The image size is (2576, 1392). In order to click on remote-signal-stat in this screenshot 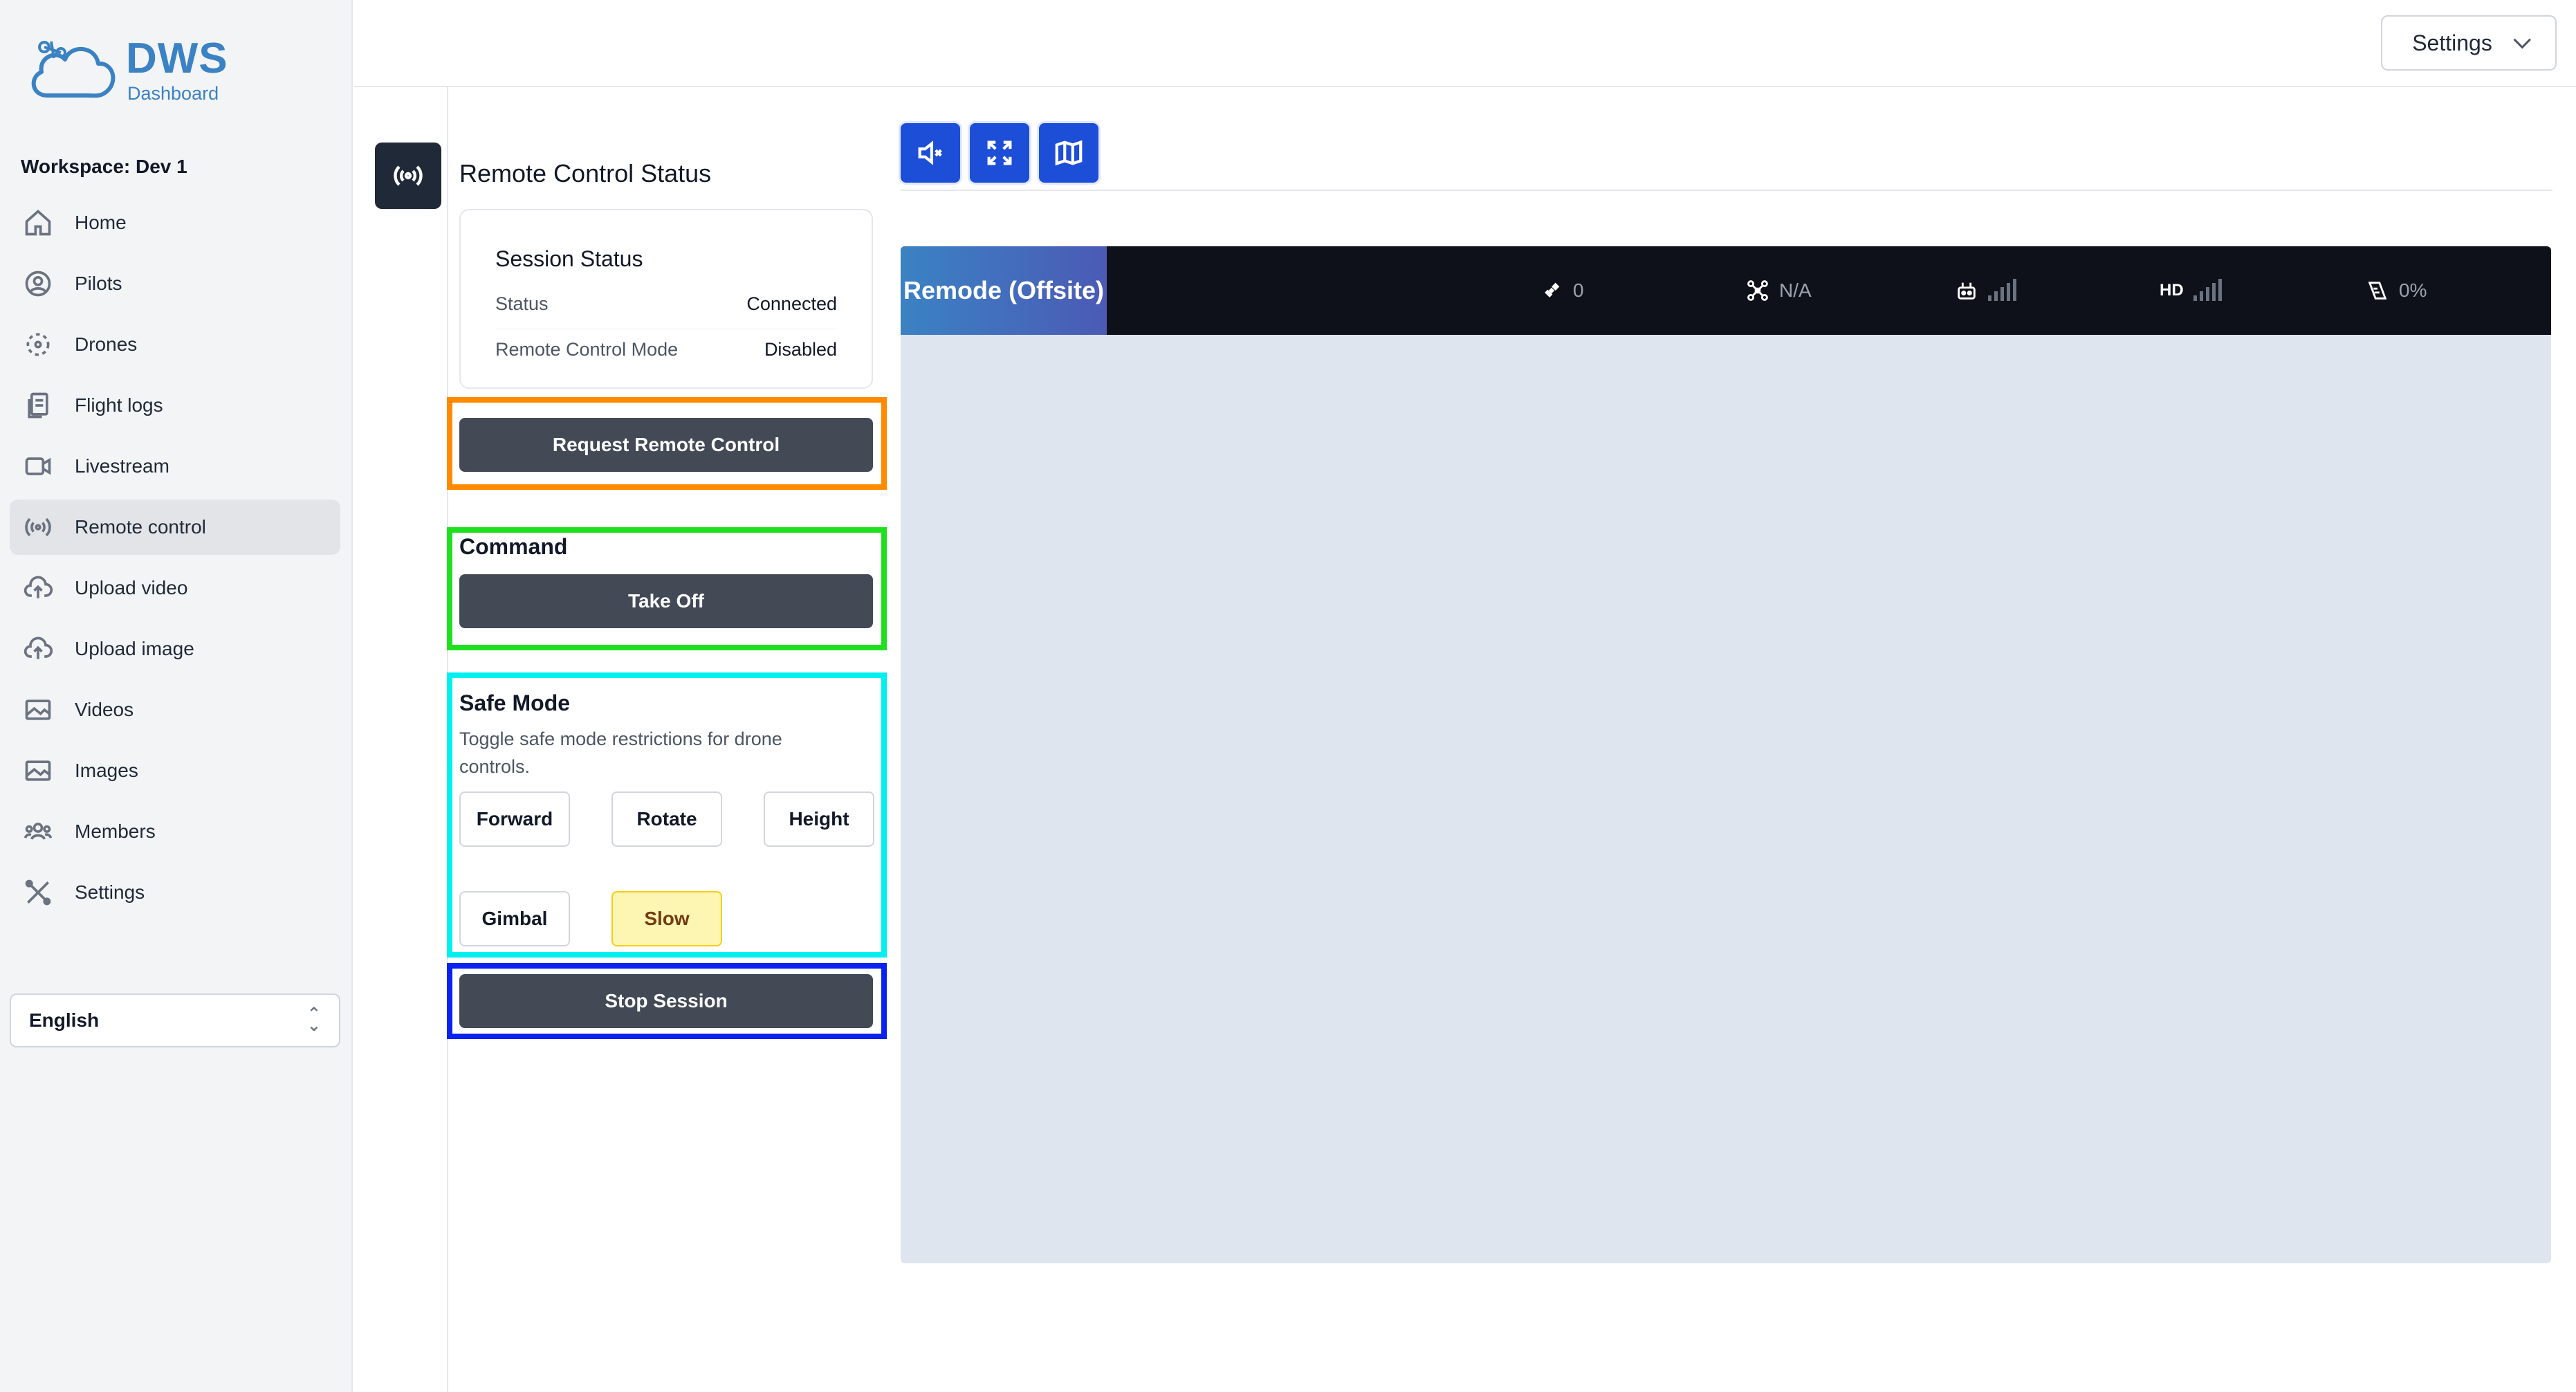, I will do `click(1985, 290)`.